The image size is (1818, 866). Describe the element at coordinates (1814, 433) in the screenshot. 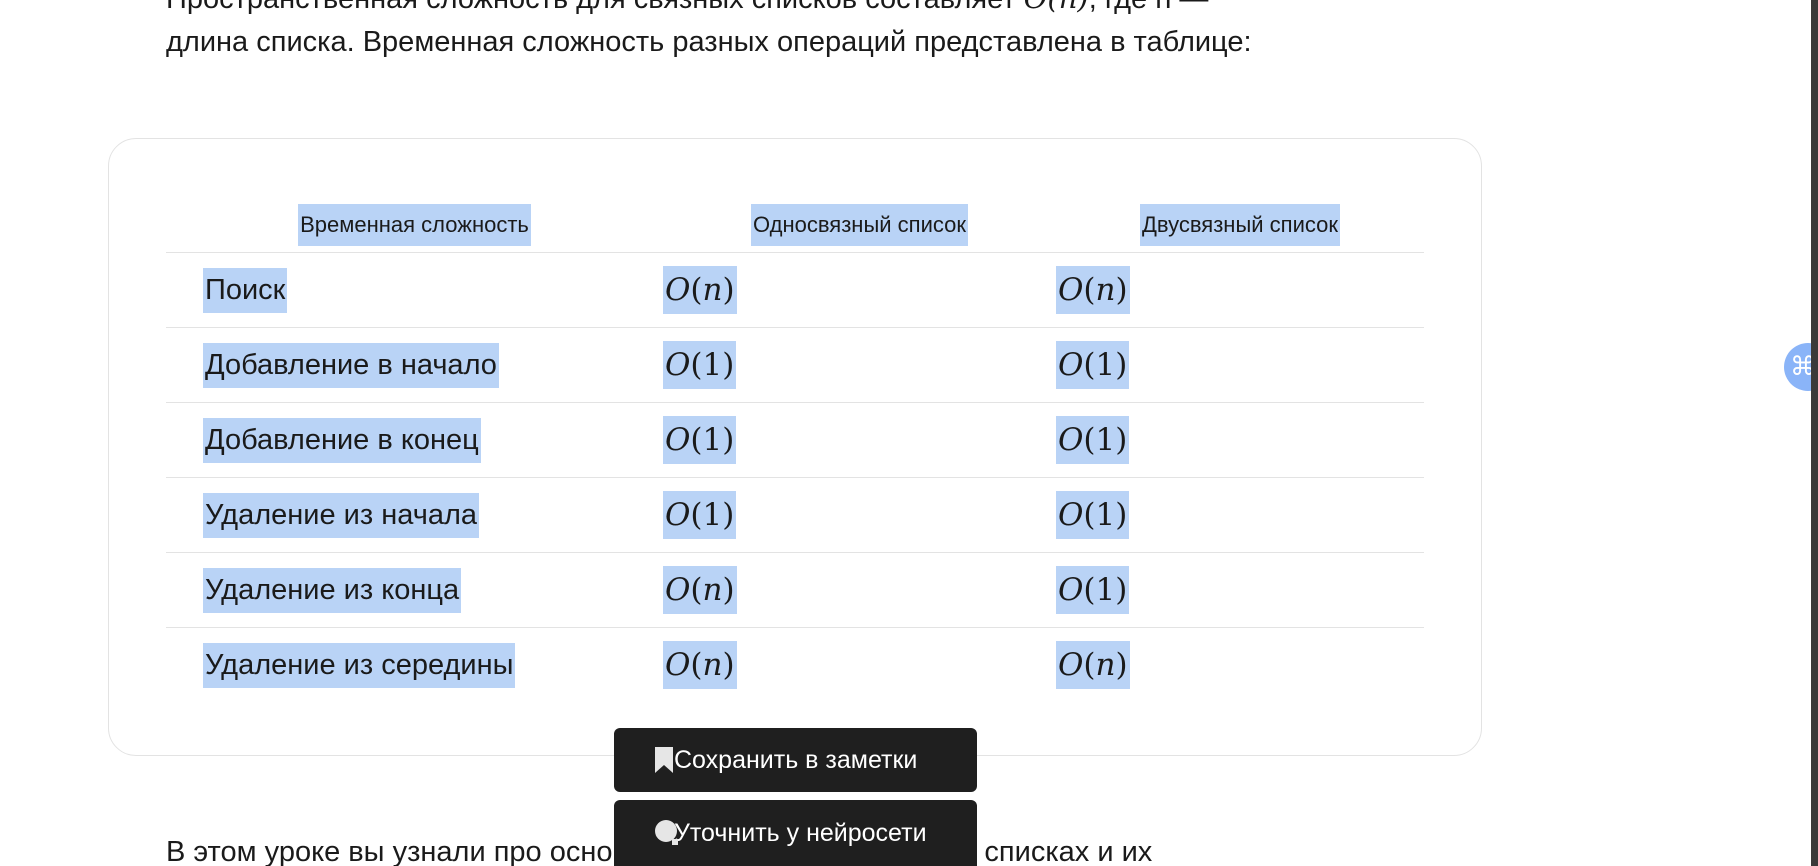

I see `window-edge` at that location.